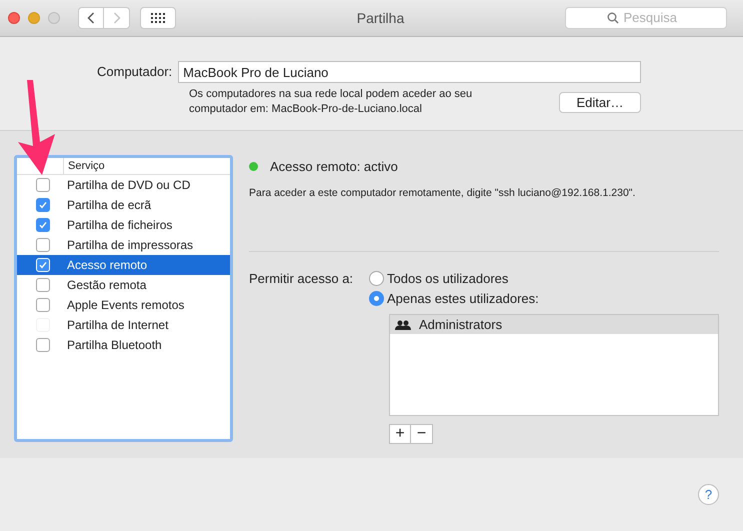 This screenshot has width=743, height=531. I want to click on service-name: Partilha de Internet, so click(117, 325).